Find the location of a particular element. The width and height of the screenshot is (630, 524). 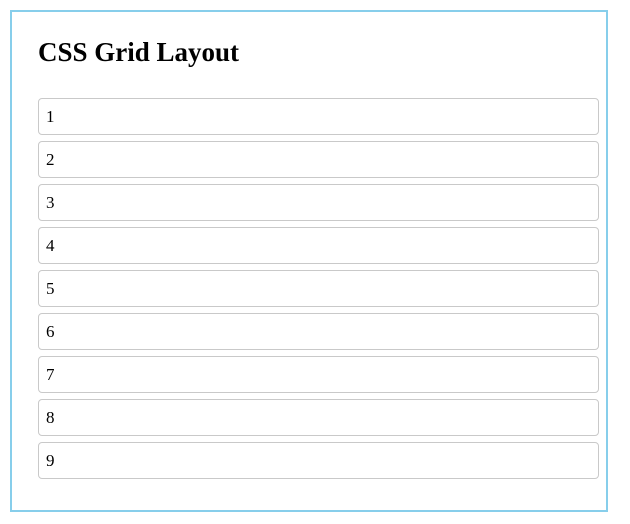

grid-item: 6 is located at coordinates (318, 331).